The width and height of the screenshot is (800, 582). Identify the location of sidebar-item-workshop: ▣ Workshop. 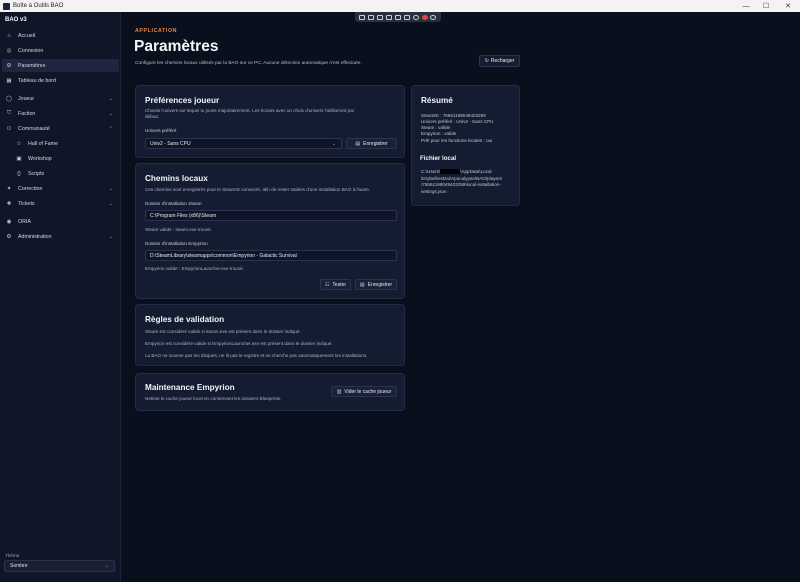
(65, 158).